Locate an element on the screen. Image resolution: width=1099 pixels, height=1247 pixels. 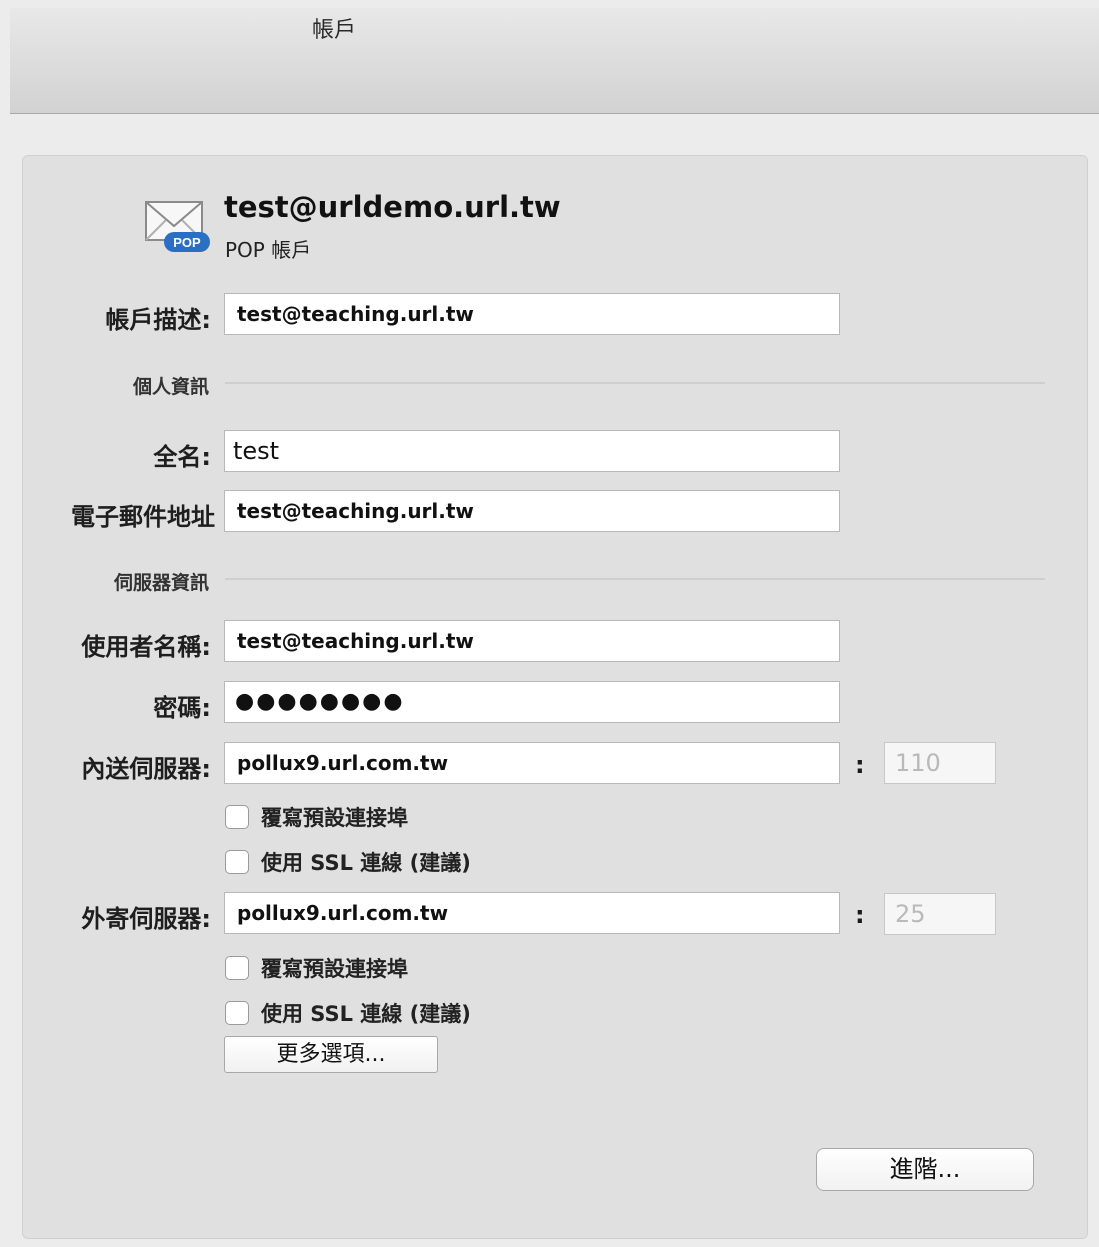
outgoing-override-port-checkbox is located at coordinates (237, 968).